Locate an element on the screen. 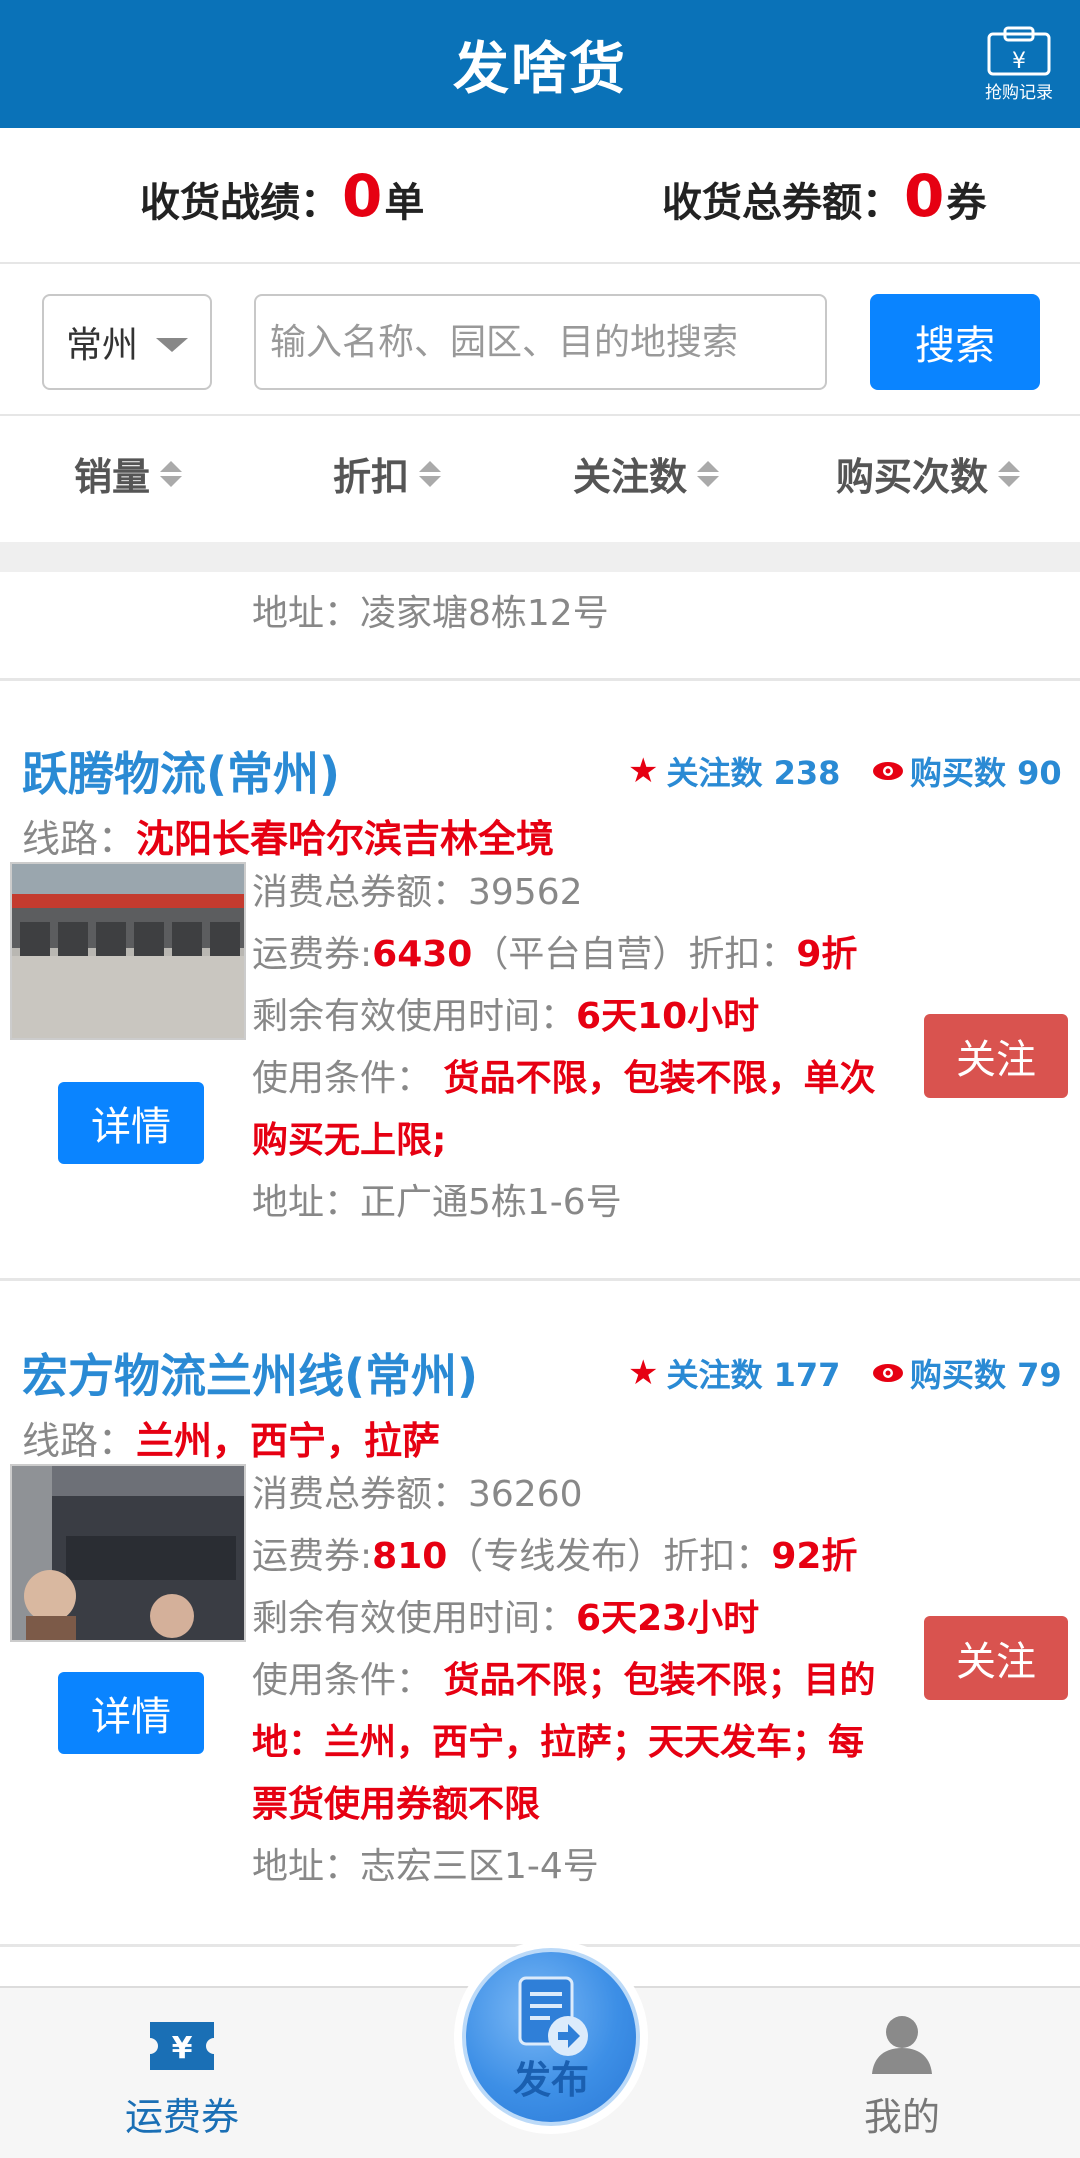 The height and width of the screenshot is (2158, 1080). received-coupon-stat: 收货总券额： 0 券 is located at coordinates (824, 196).